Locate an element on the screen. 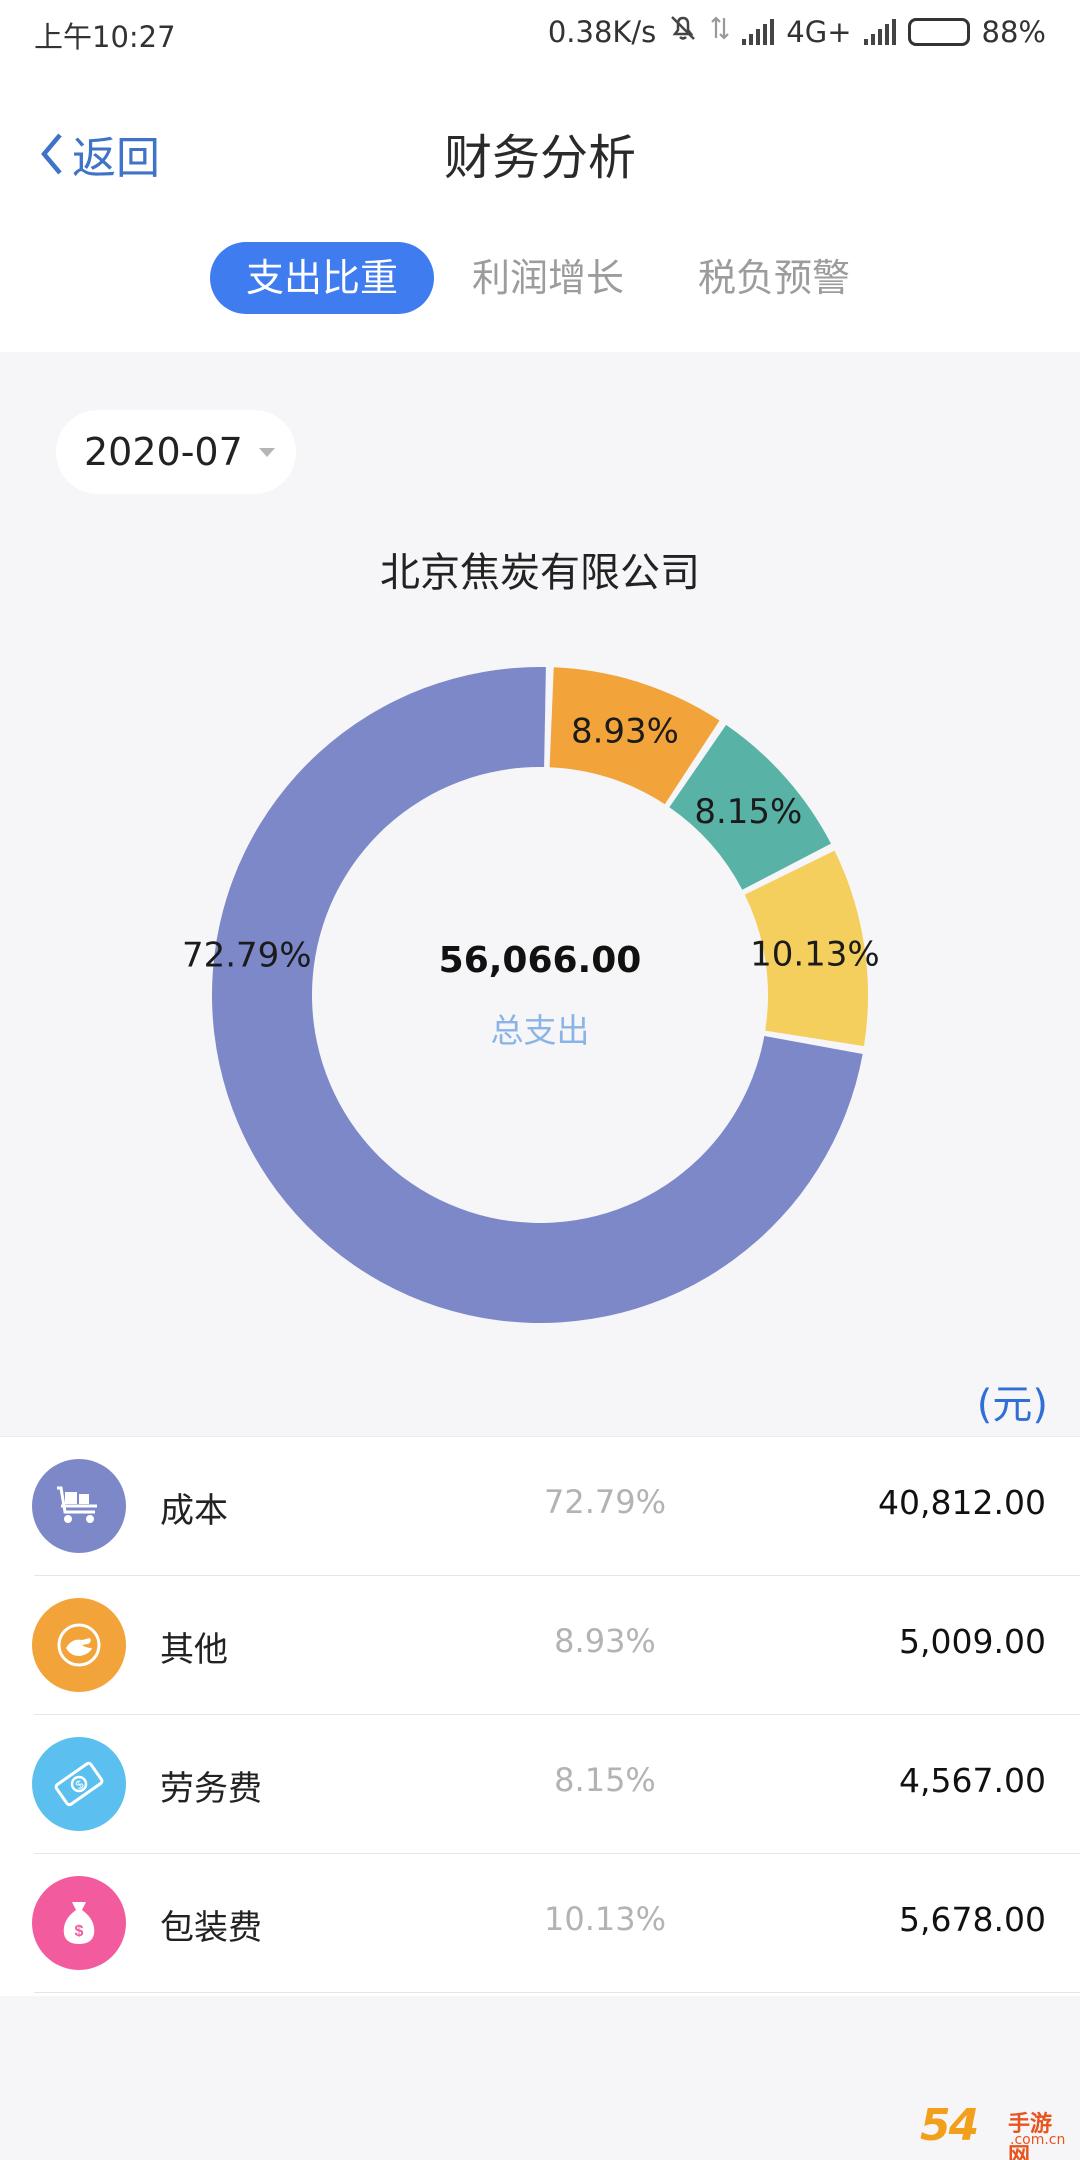  item-name: 其他 is located at coordinates (194, 1650).